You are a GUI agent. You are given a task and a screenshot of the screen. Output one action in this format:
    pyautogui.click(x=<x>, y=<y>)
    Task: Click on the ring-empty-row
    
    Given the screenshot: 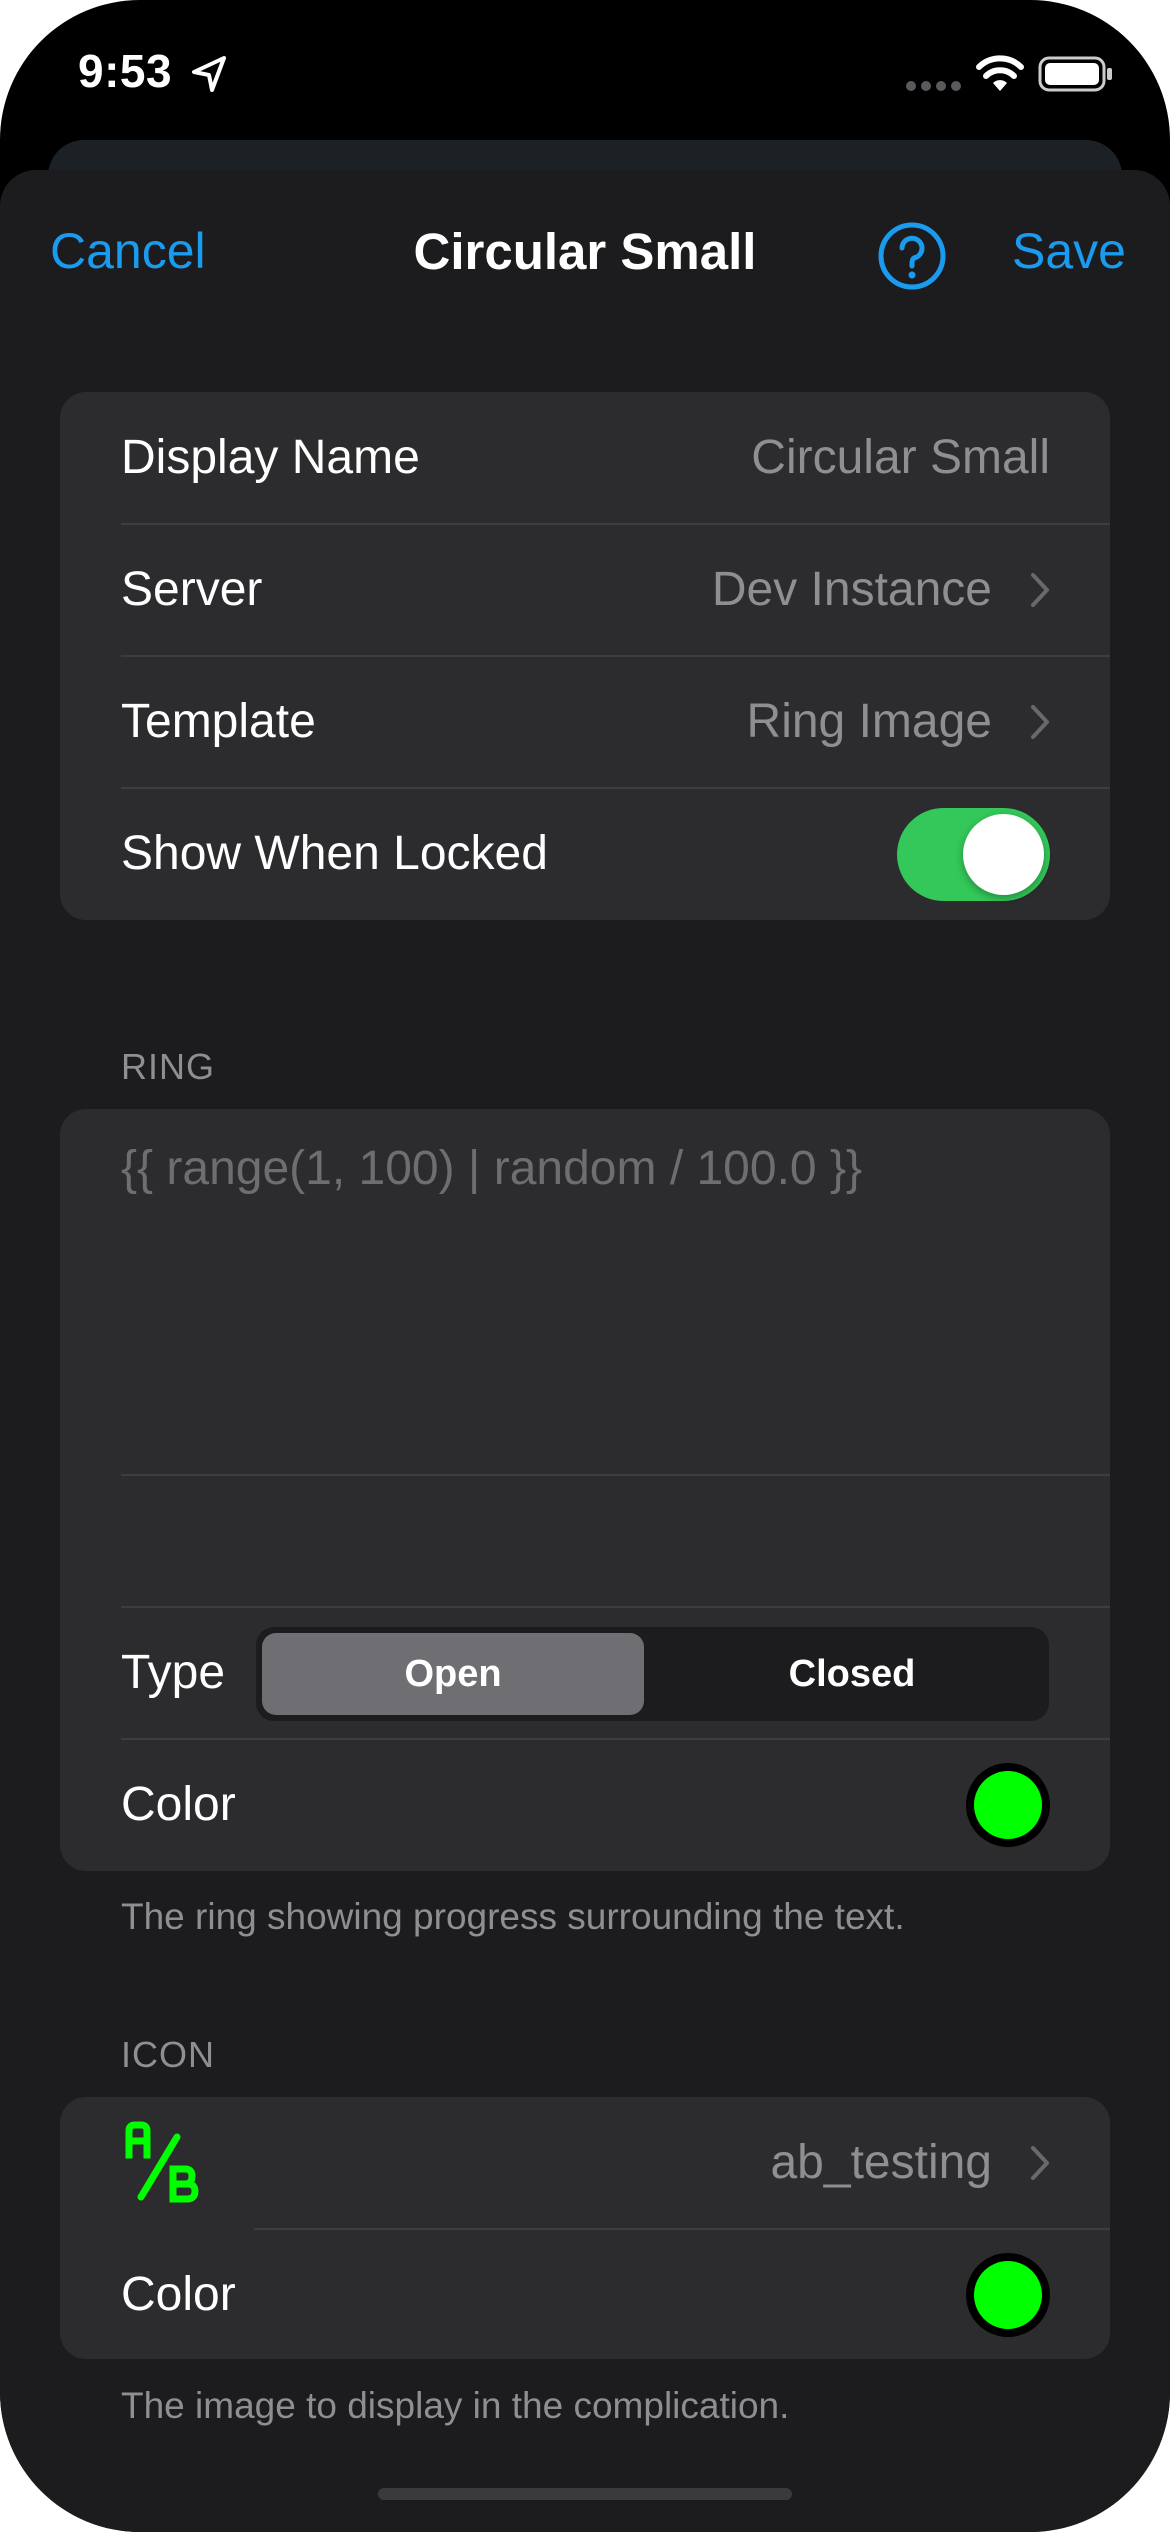 What is the action you would take?
    pyautogui.click(x=585, y=1540)
    